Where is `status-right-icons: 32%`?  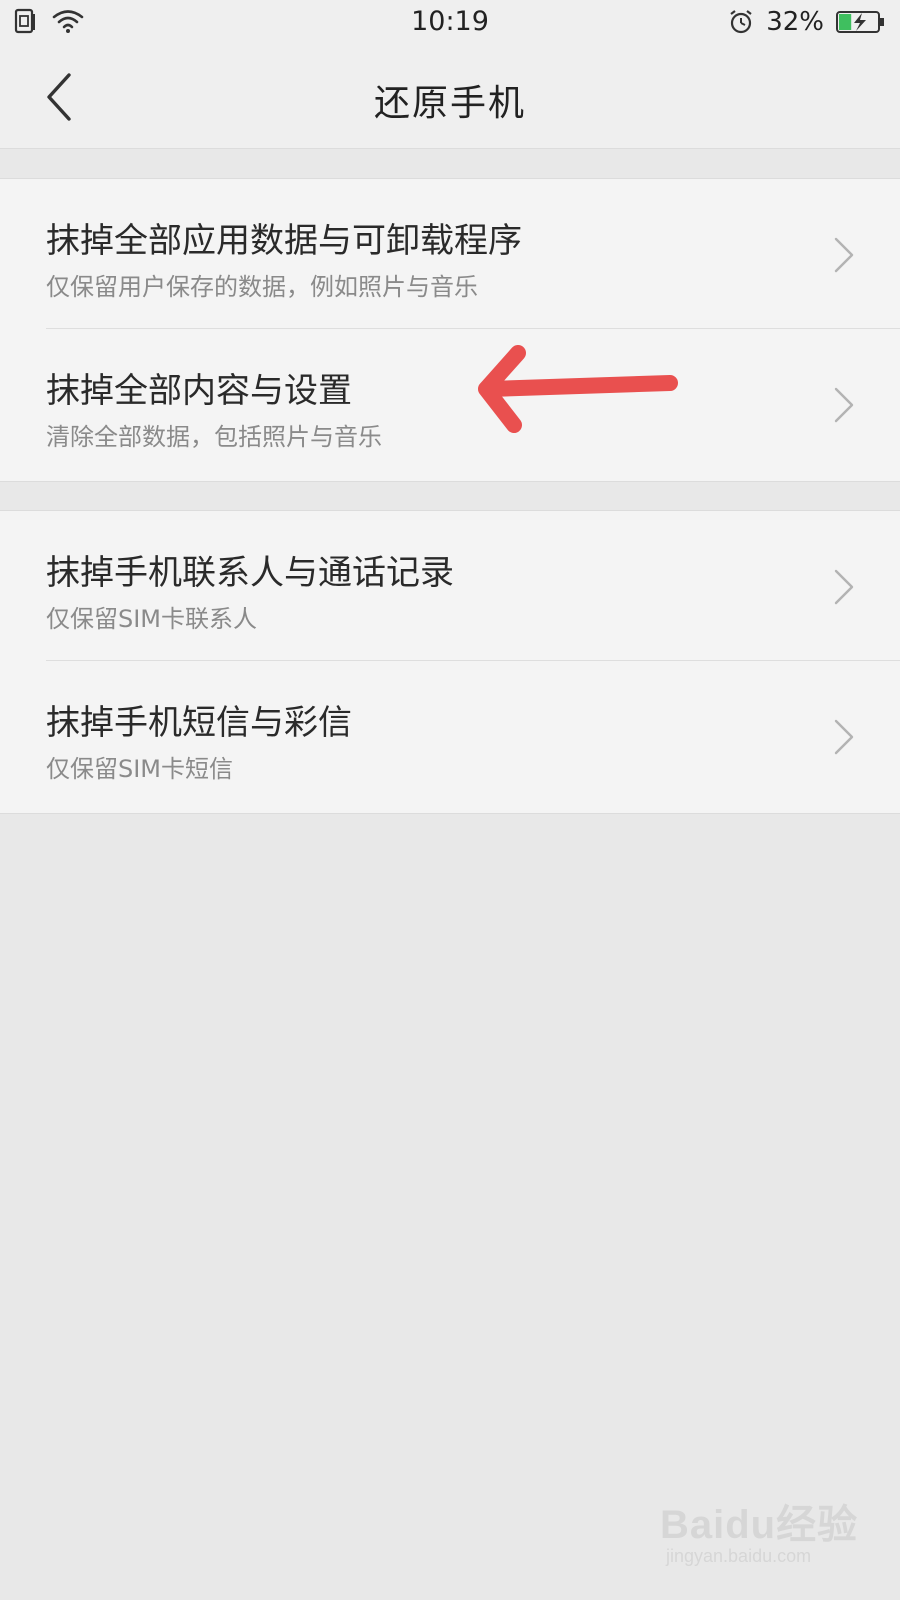
status-right-icons: 32% is located at coordinates (807, 22).